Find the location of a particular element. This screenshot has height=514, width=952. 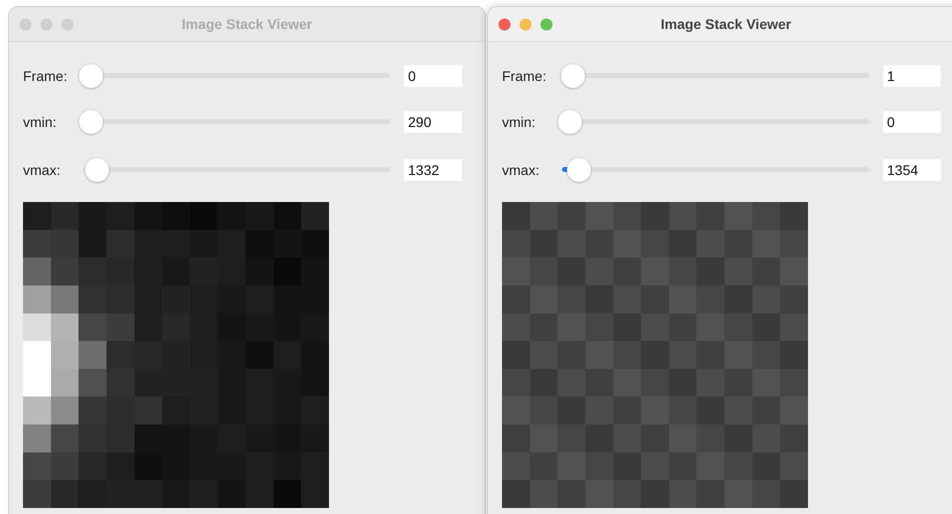

value-field: 1 is located at coordinates (912, 76).